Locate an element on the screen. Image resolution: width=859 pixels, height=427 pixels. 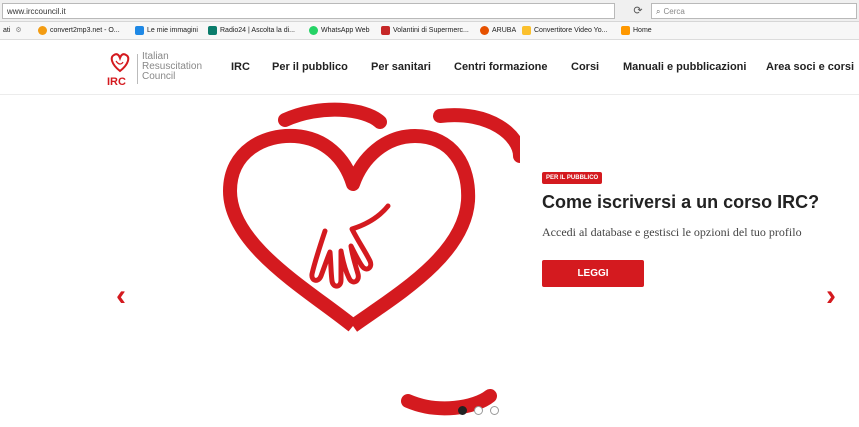
bookmark-item: Le mie immagini is located at coordinates (166, 30).